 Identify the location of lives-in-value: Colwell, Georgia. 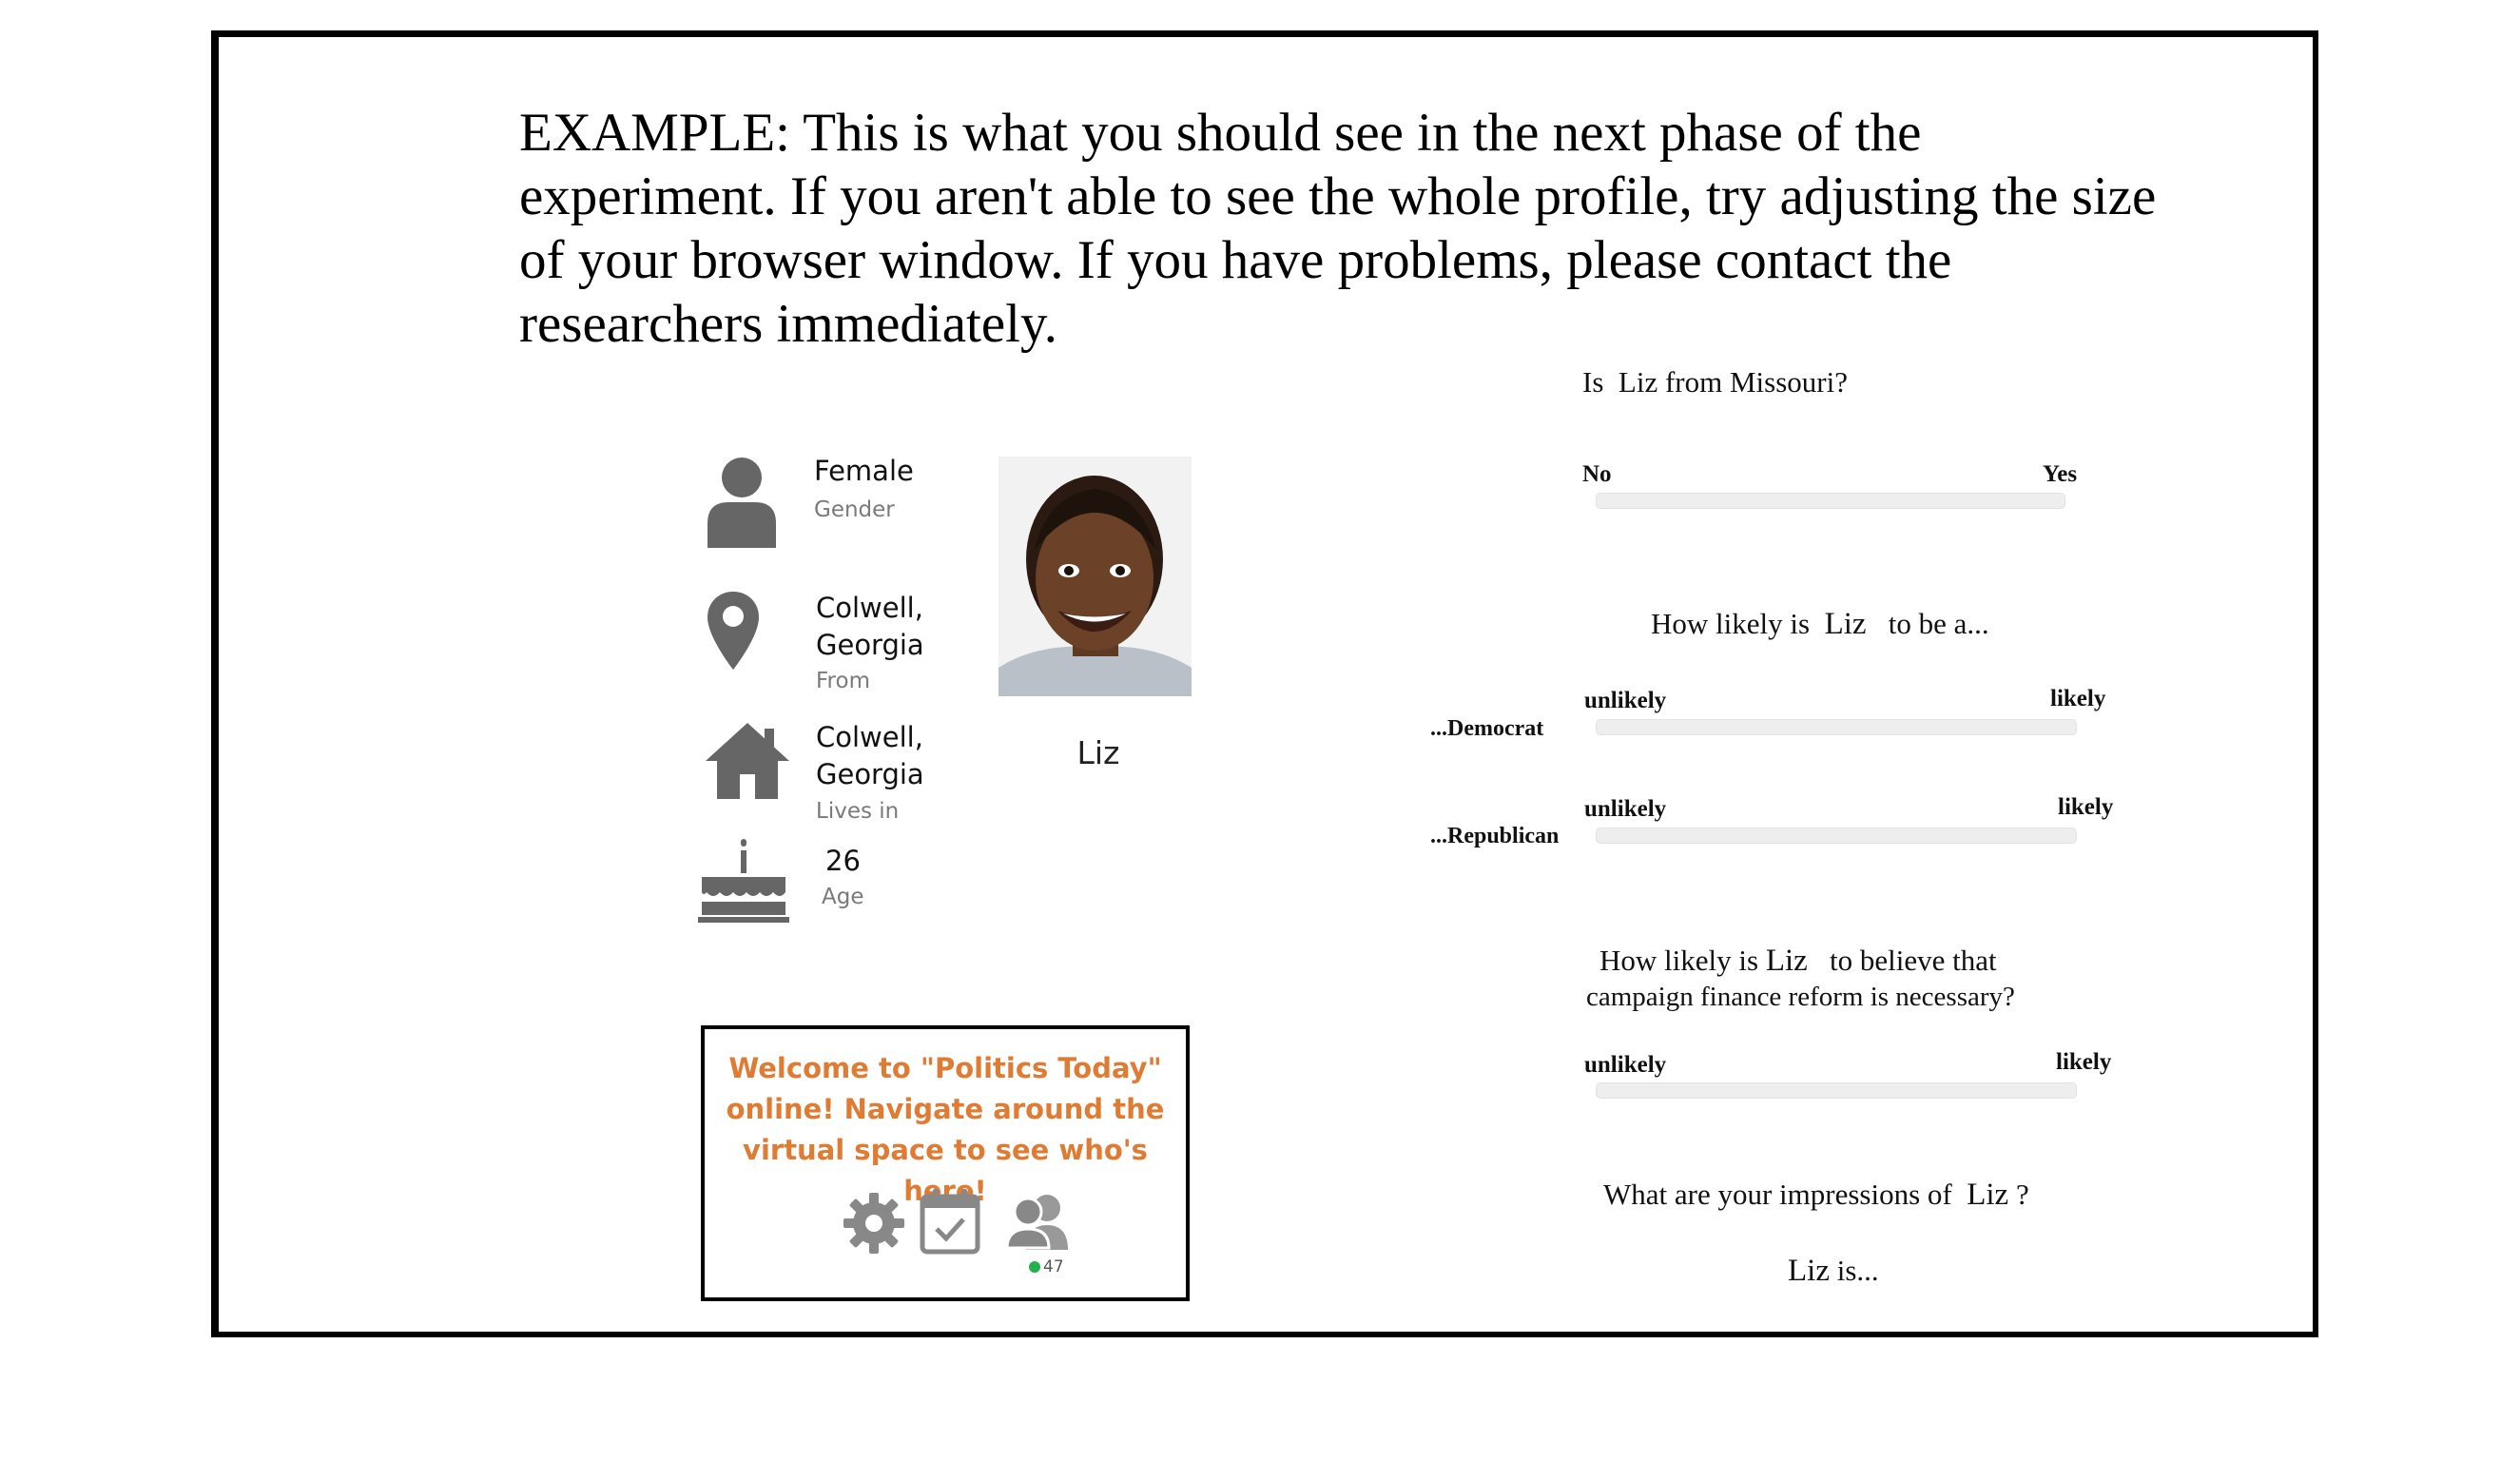
(870, 755).